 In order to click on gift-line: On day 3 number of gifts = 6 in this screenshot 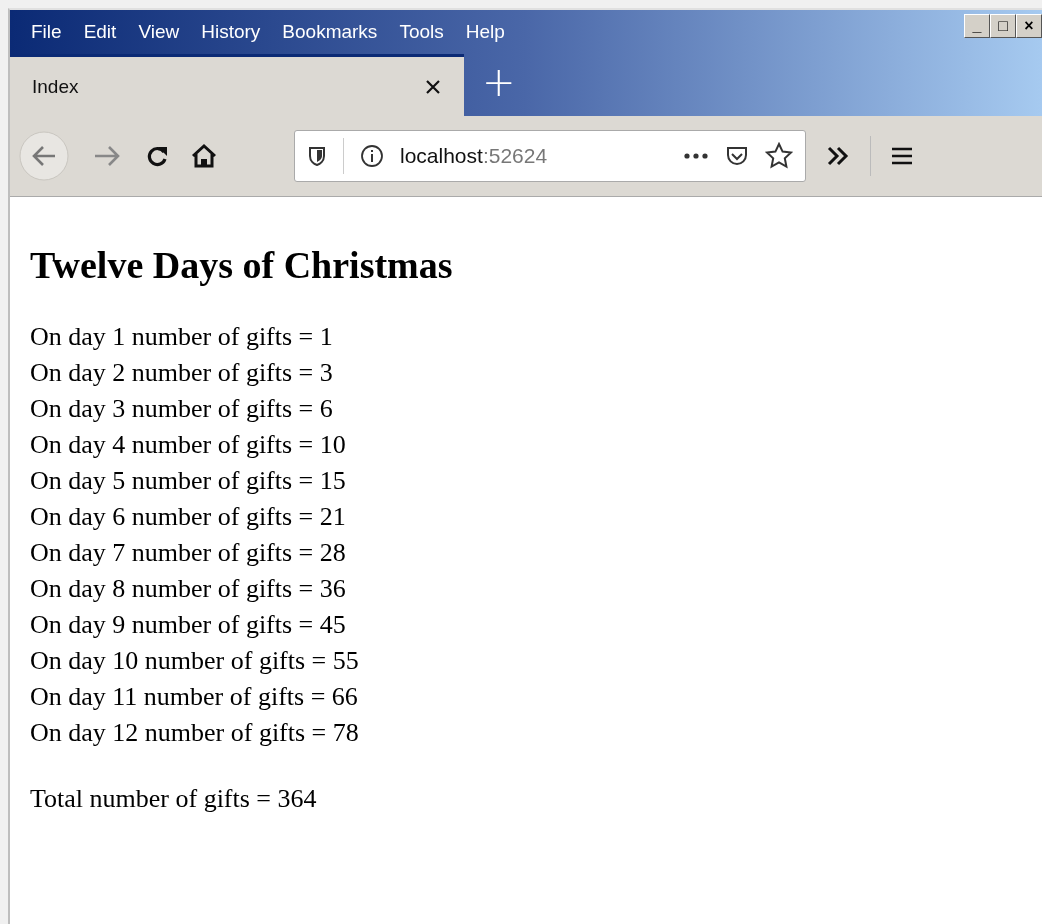, I will do `click(182, 409)`.